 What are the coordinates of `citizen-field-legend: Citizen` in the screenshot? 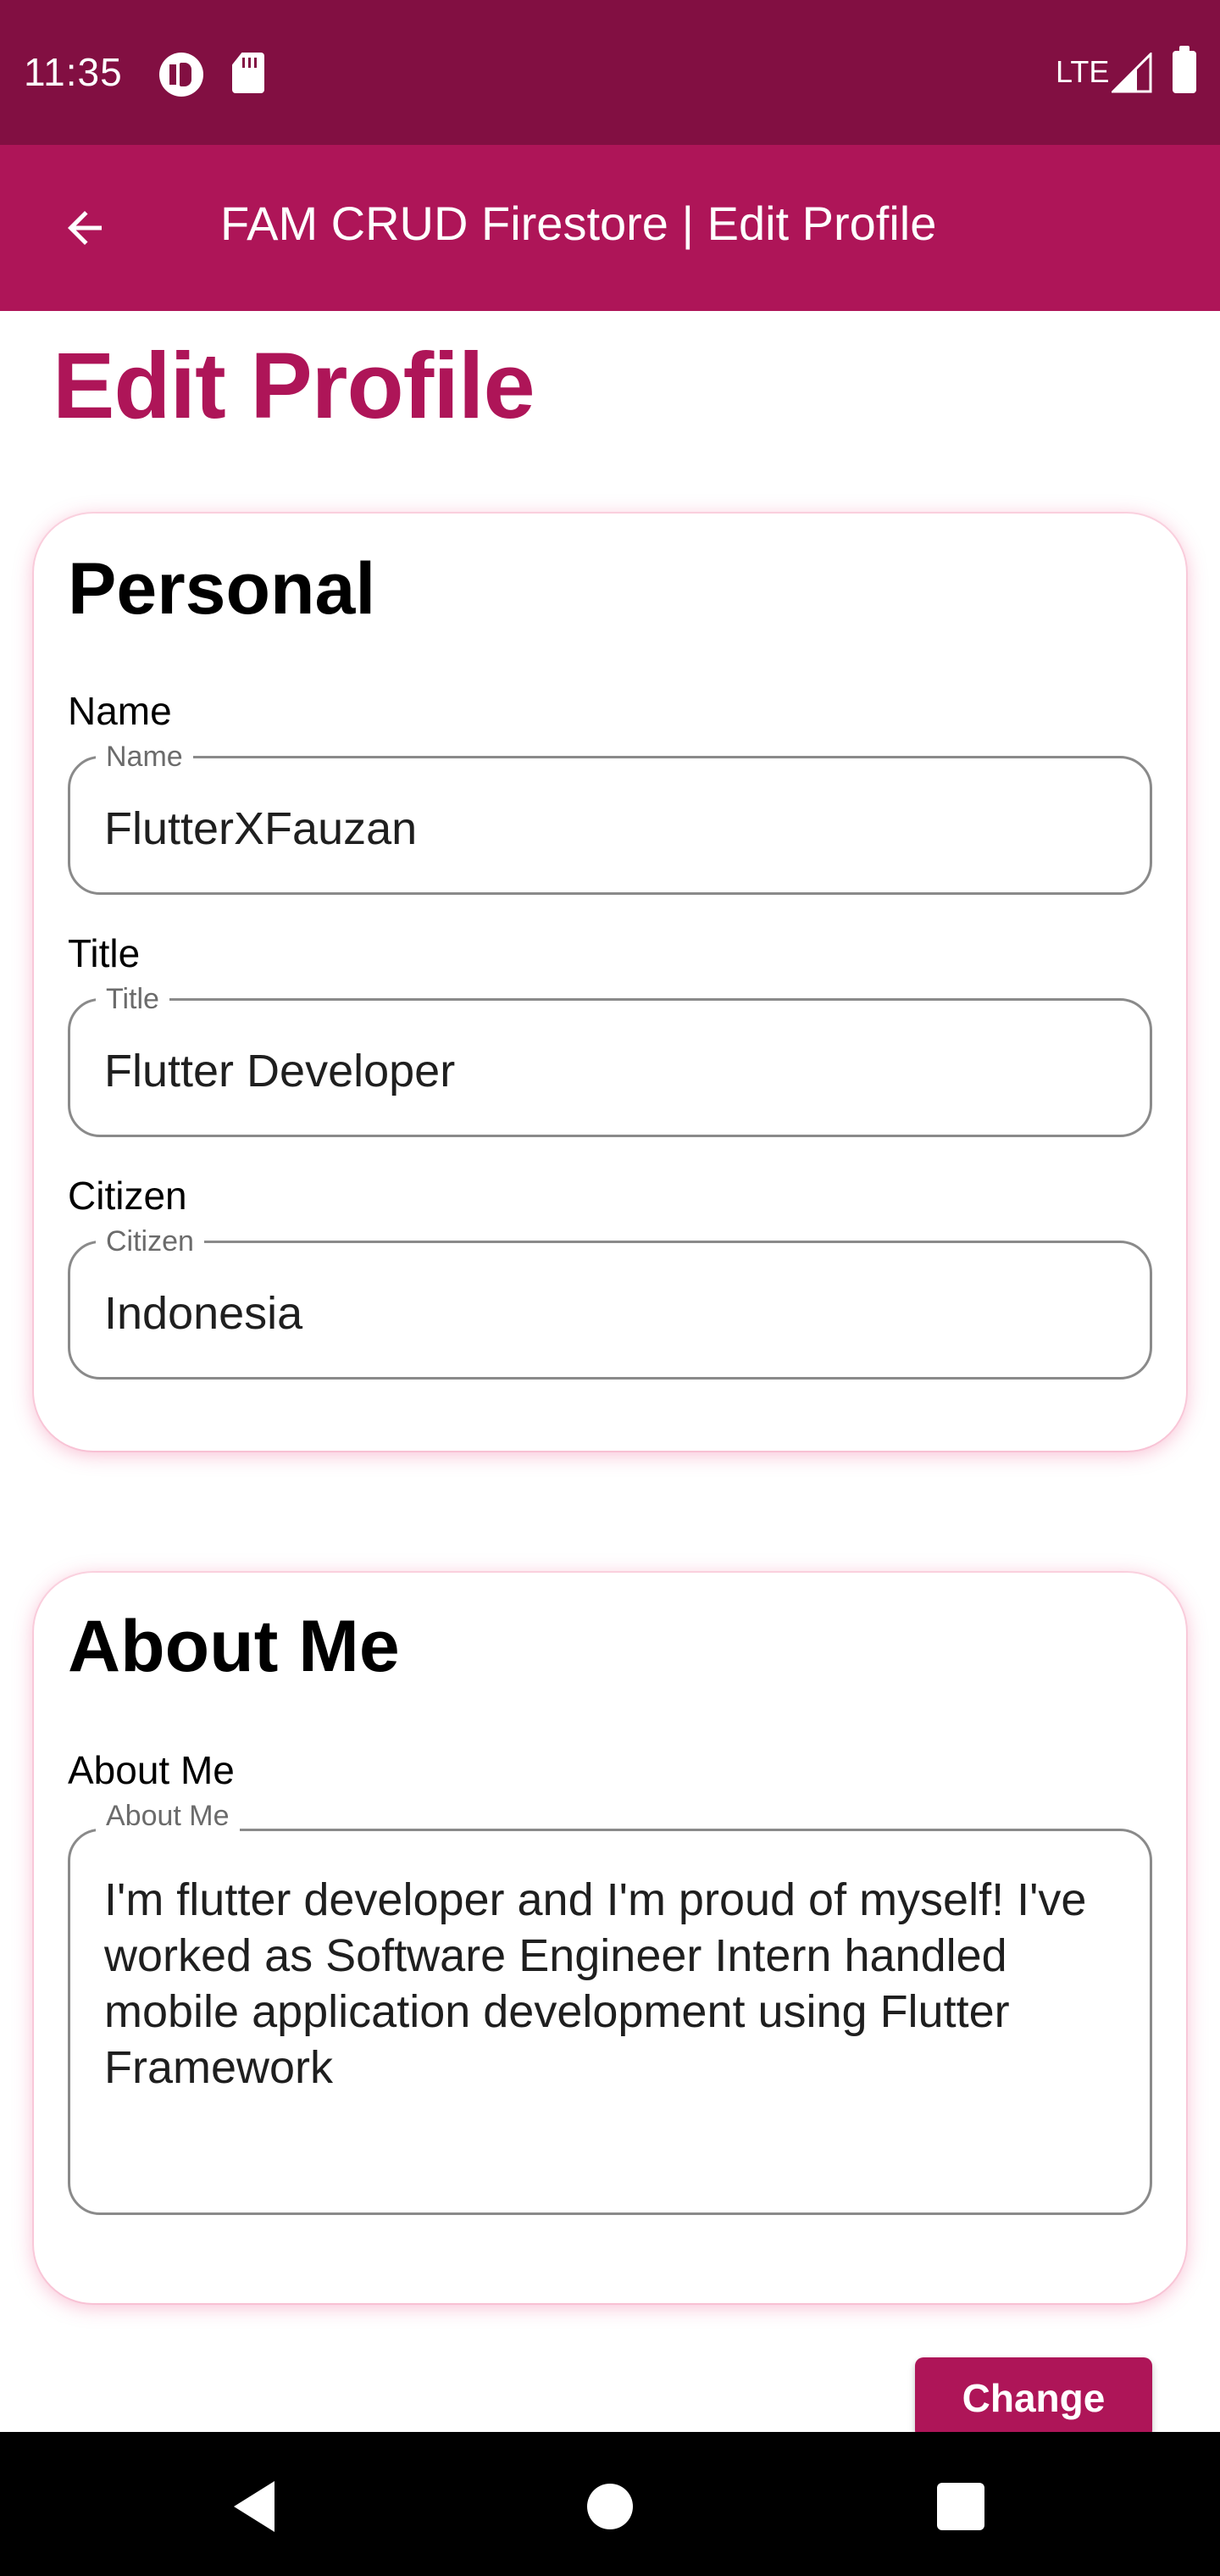 It's located at (150, 1241).